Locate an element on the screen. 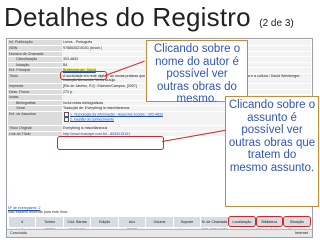 The height and width of the screenshot is (240, 320). browser-status-bar: Concluído Internet is located at coordinates (159, 233).